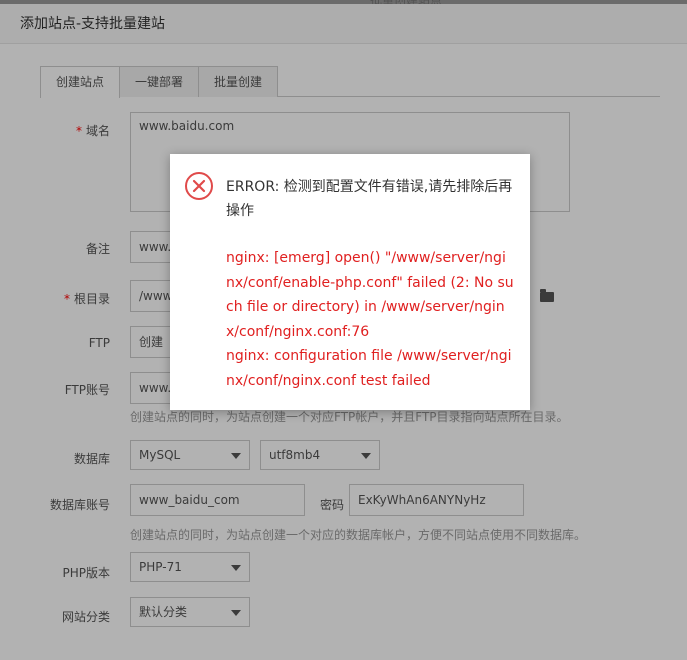  What do you see at coordinates (199, 186) in the screenshot?
I see `x-circle-icon` at bounding box center [199, 186].